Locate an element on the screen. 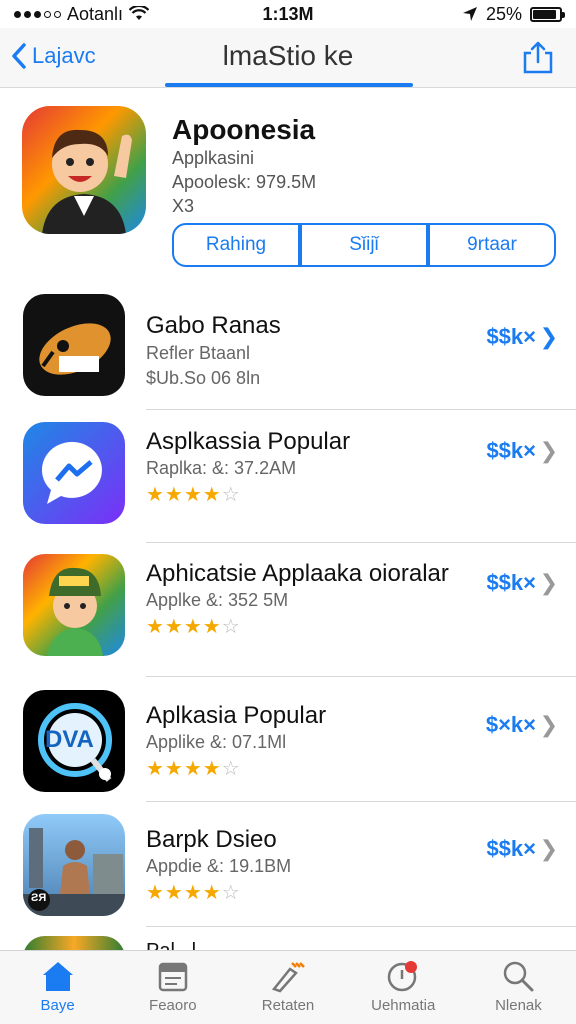 Image resolution: width=576 pixels, height=1024 pixels. app-icon: DVA is located at coordinates (74, 741).